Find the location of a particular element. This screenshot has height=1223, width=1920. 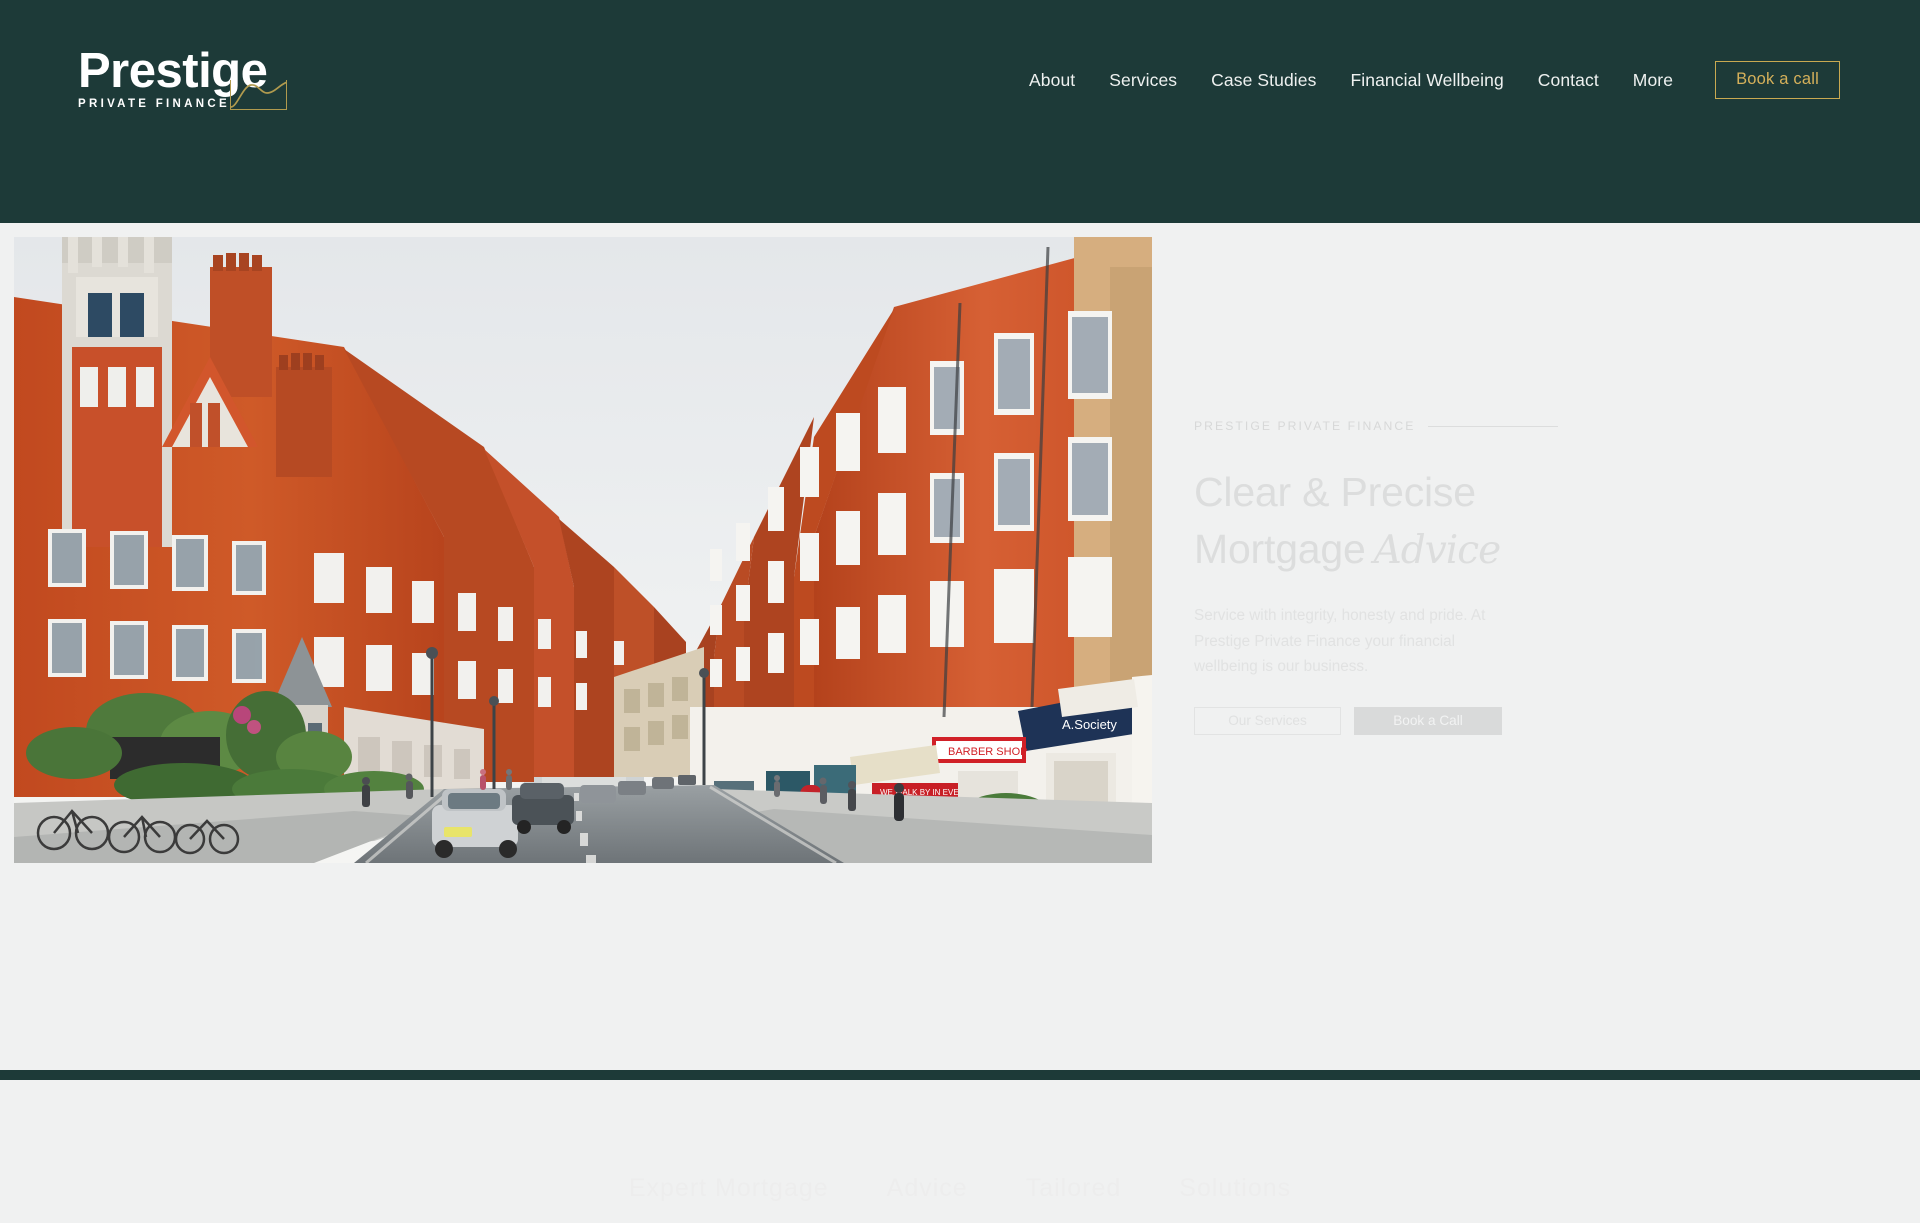

faint-item-3: Tailored is located at coordinates (1073, 1187).